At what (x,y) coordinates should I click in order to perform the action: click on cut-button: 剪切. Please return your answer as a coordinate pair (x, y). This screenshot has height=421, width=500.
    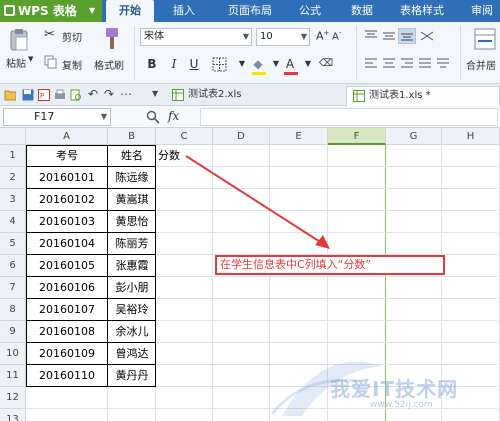
    Looking at the image, I should click on (72, 36).